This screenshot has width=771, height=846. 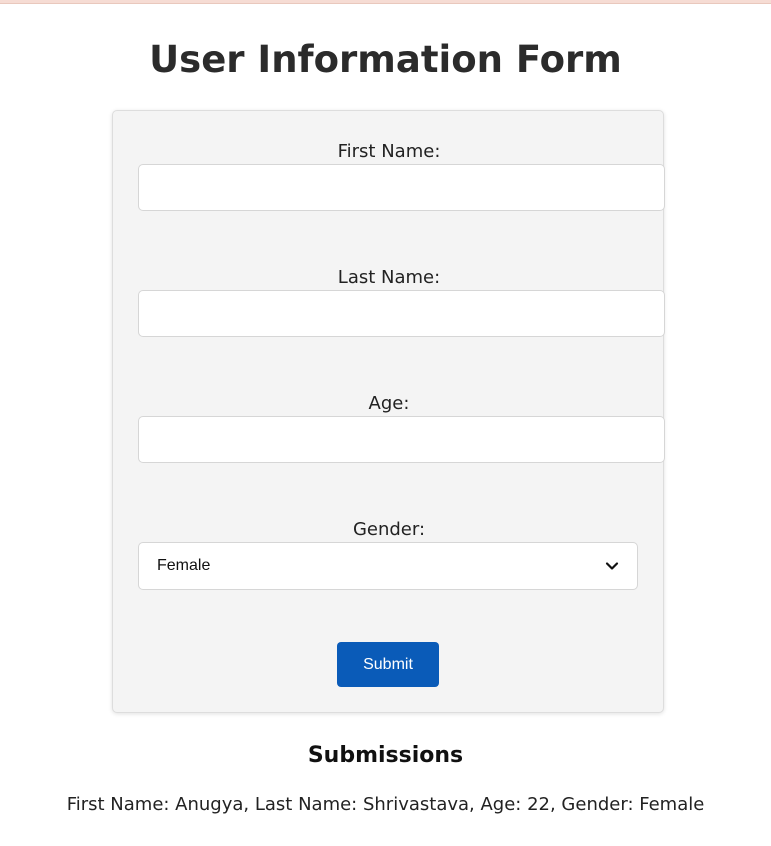 I want to click on submissions-title: Submissions, so click(x=385, y=755).